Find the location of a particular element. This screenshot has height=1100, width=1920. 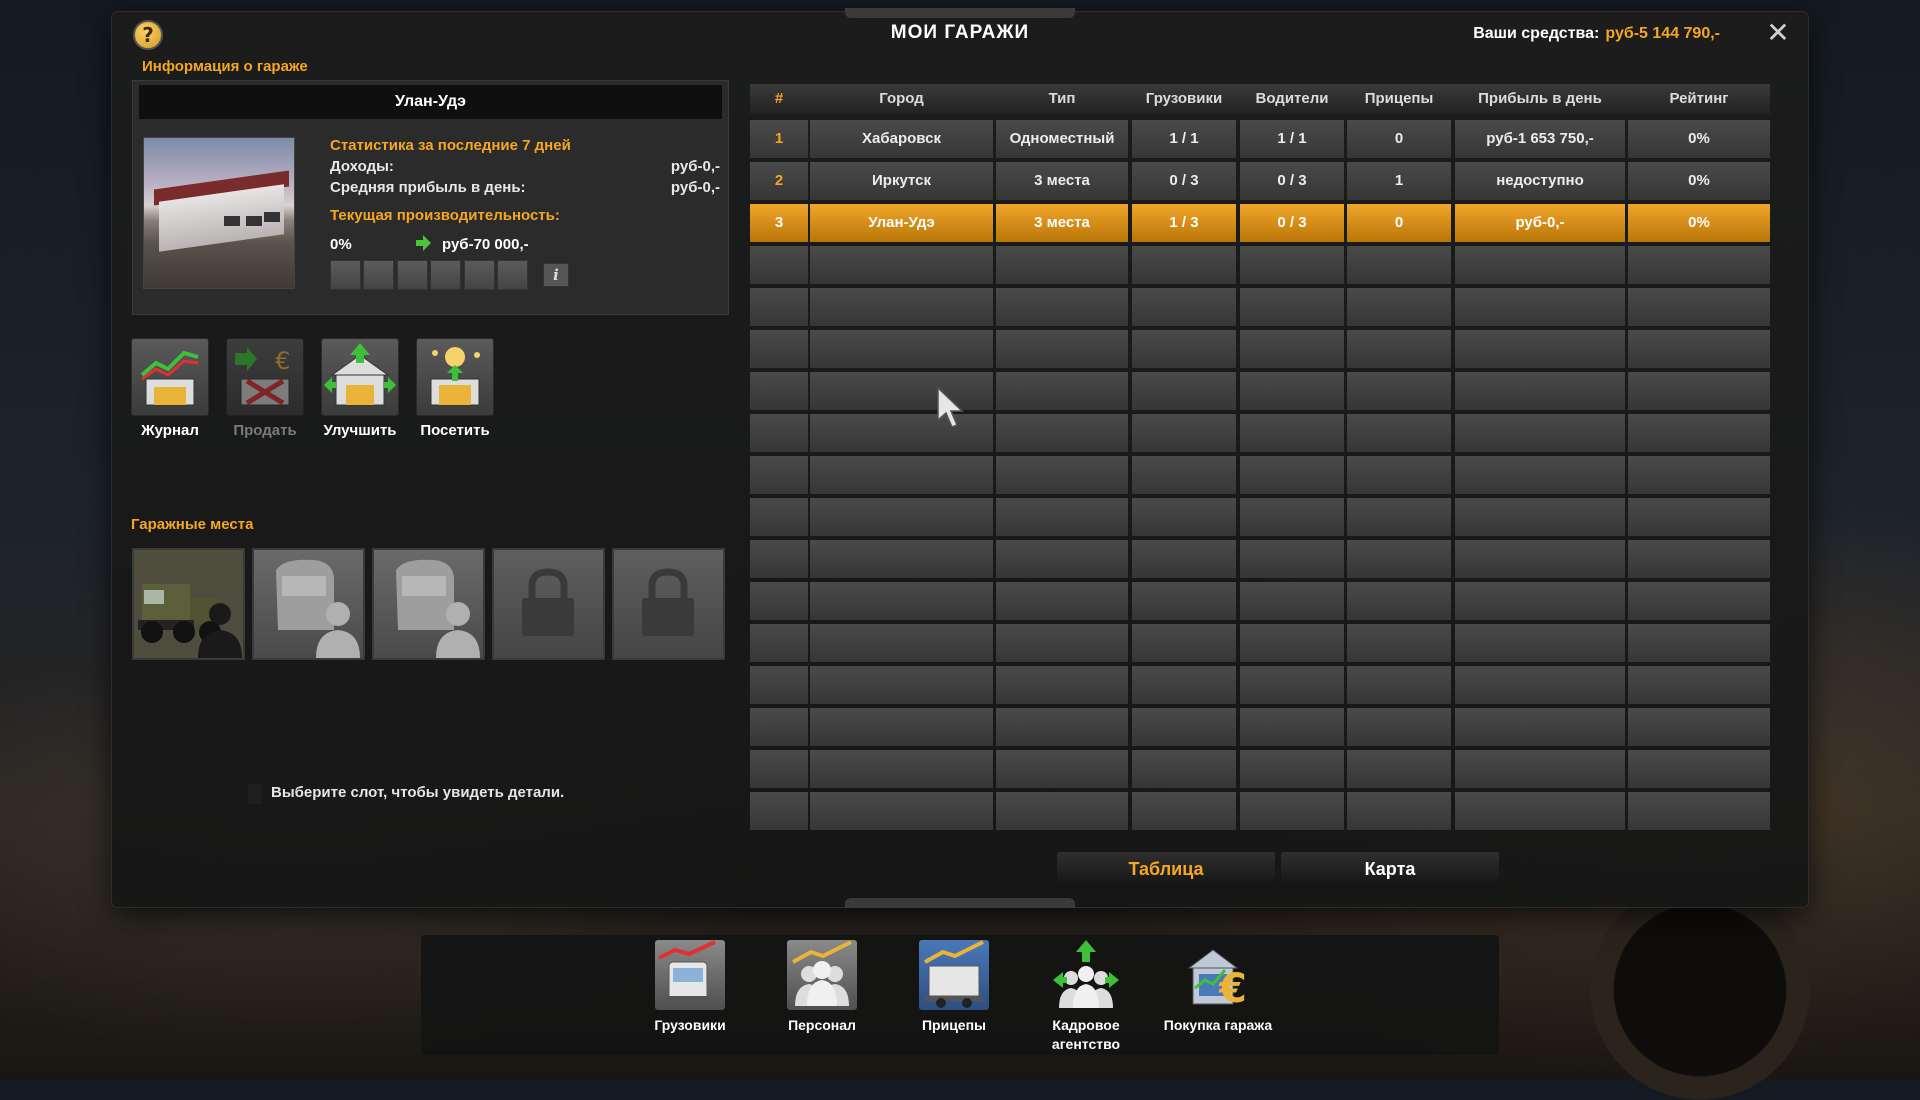

stats-title: Статистика за последние 7 дней is located at coordinates (450, 145).